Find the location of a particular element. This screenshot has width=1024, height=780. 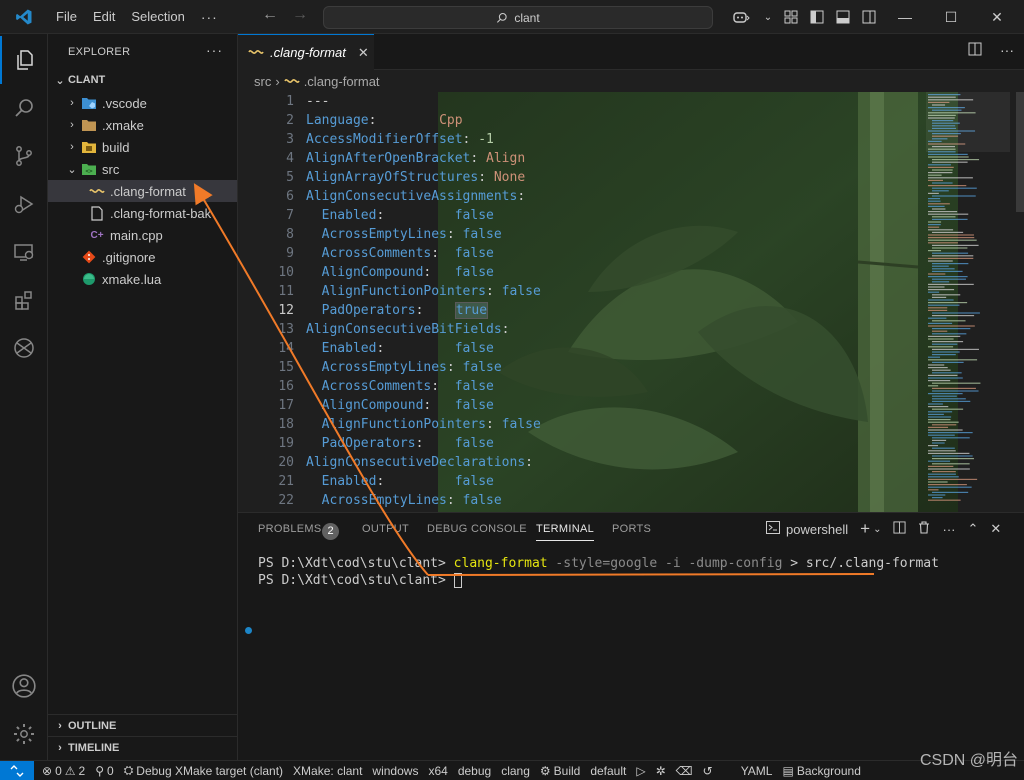

extensions-icon is located at coordinates (24, 300).